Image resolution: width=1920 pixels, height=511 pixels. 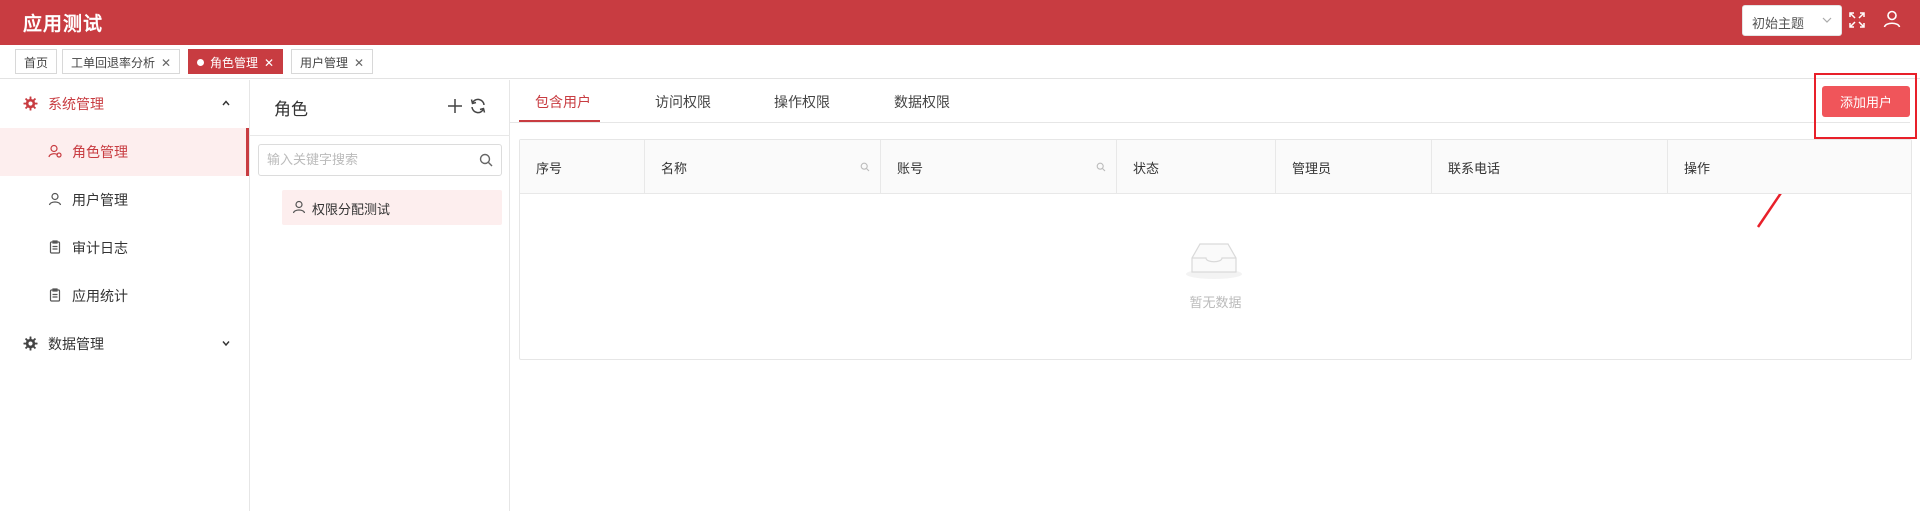 I want to click on sidebar-item-role-management: 角色管理, so click(x=124, y=152).